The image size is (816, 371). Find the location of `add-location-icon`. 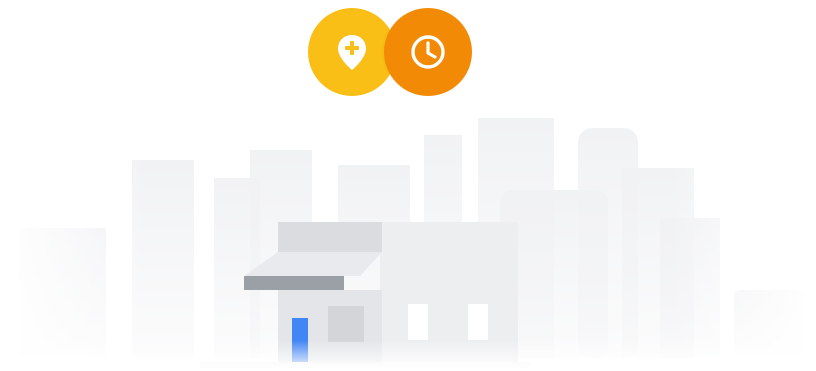

add-location-icon is located at coordinates (352, 52).